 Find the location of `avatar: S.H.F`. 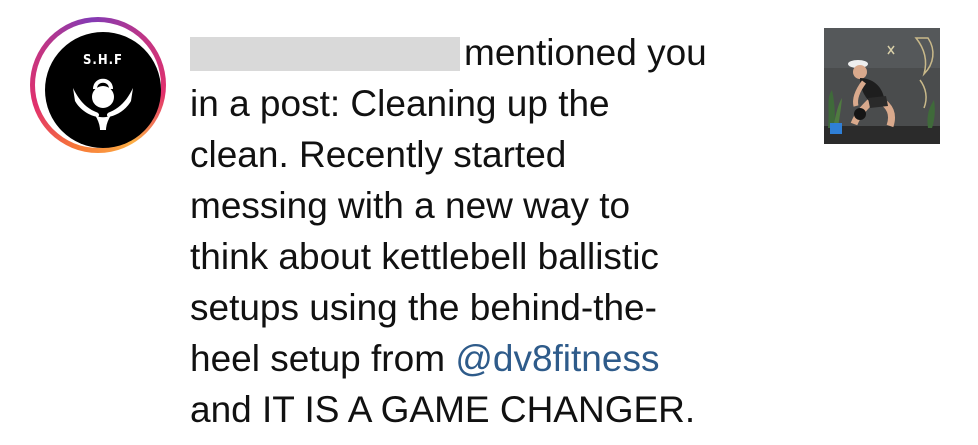

avatar: S.H.F is located at coordinates (103, 90).